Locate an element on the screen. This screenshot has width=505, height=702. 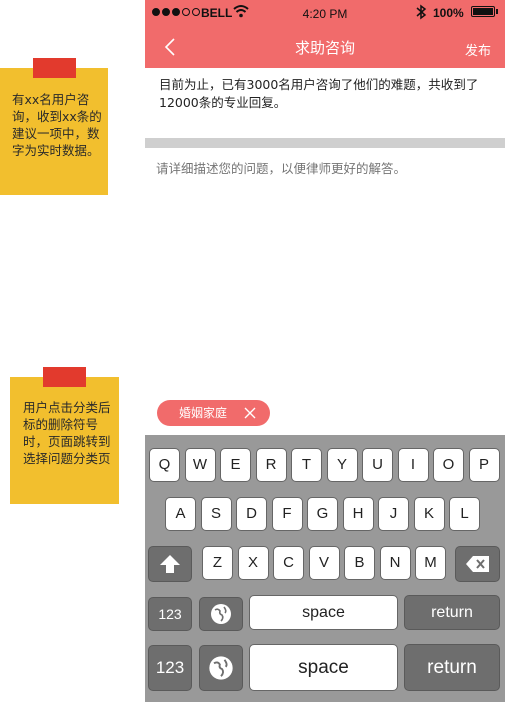
return-key-large: return is located at coordinates (452, 667).